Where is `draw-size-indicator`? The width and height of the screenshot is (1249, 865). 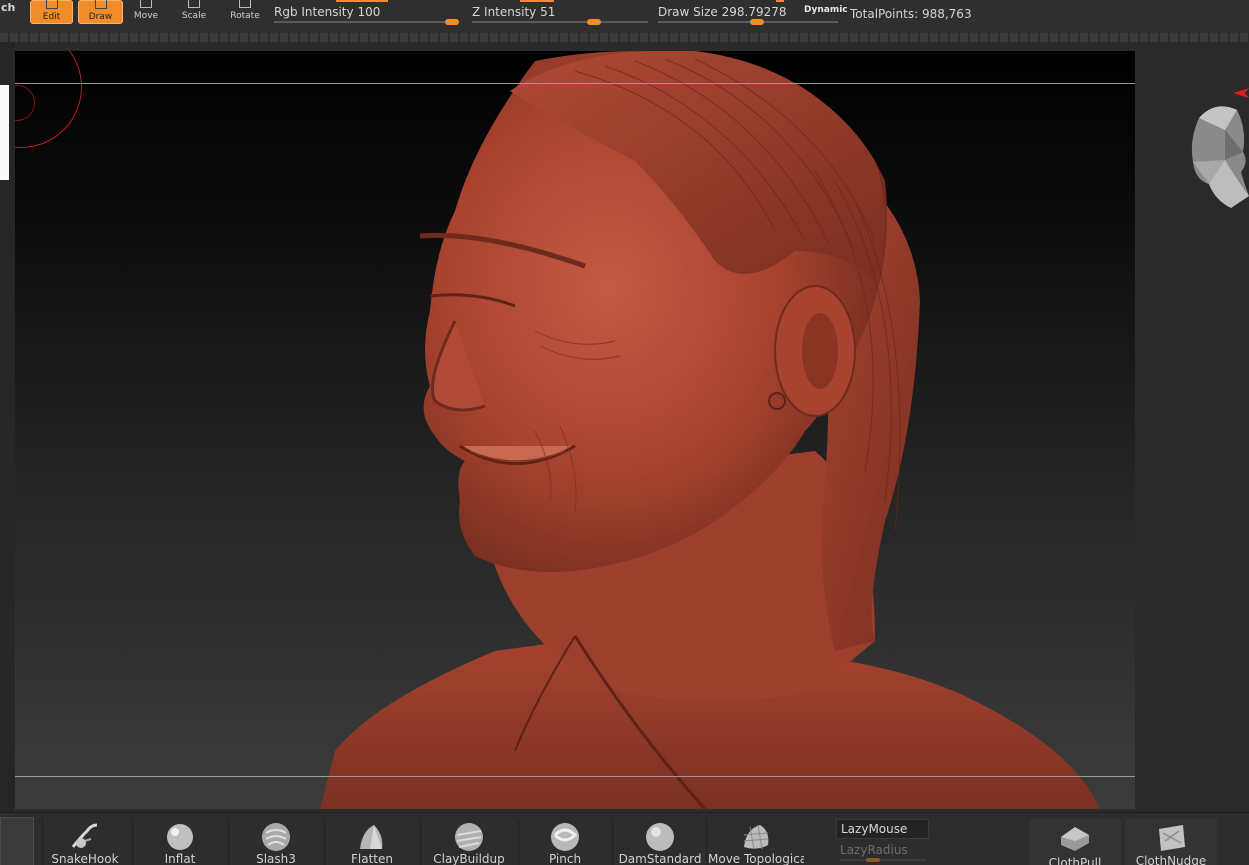
draw-size-indicator is located at coordinates (780, 1).